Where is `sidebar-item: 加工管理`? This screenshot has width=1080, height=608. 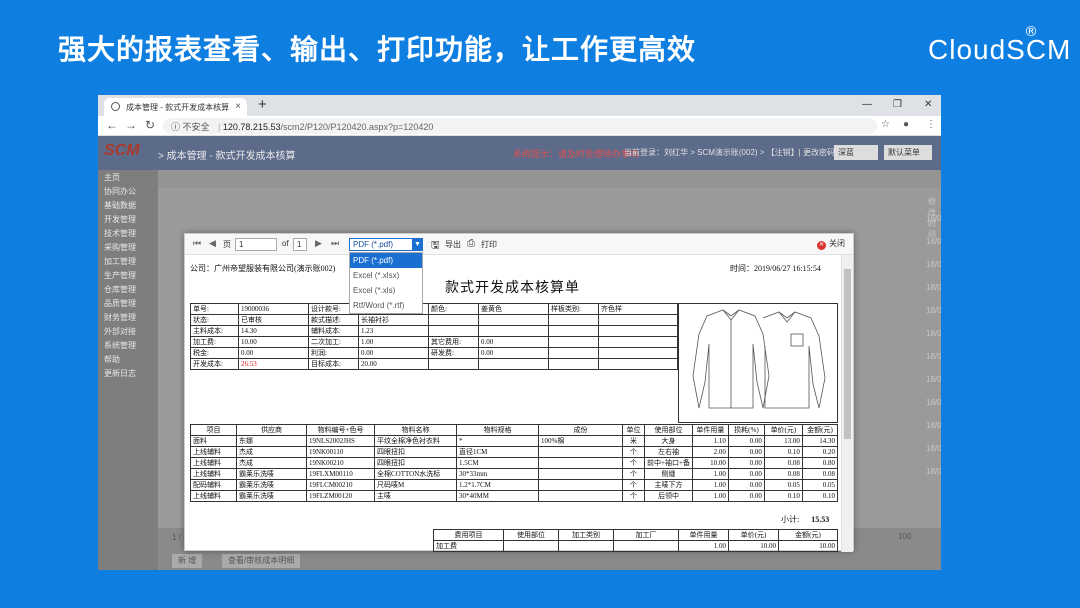 sidebar-item: 加工管理 is located at coordinates (128, 261).